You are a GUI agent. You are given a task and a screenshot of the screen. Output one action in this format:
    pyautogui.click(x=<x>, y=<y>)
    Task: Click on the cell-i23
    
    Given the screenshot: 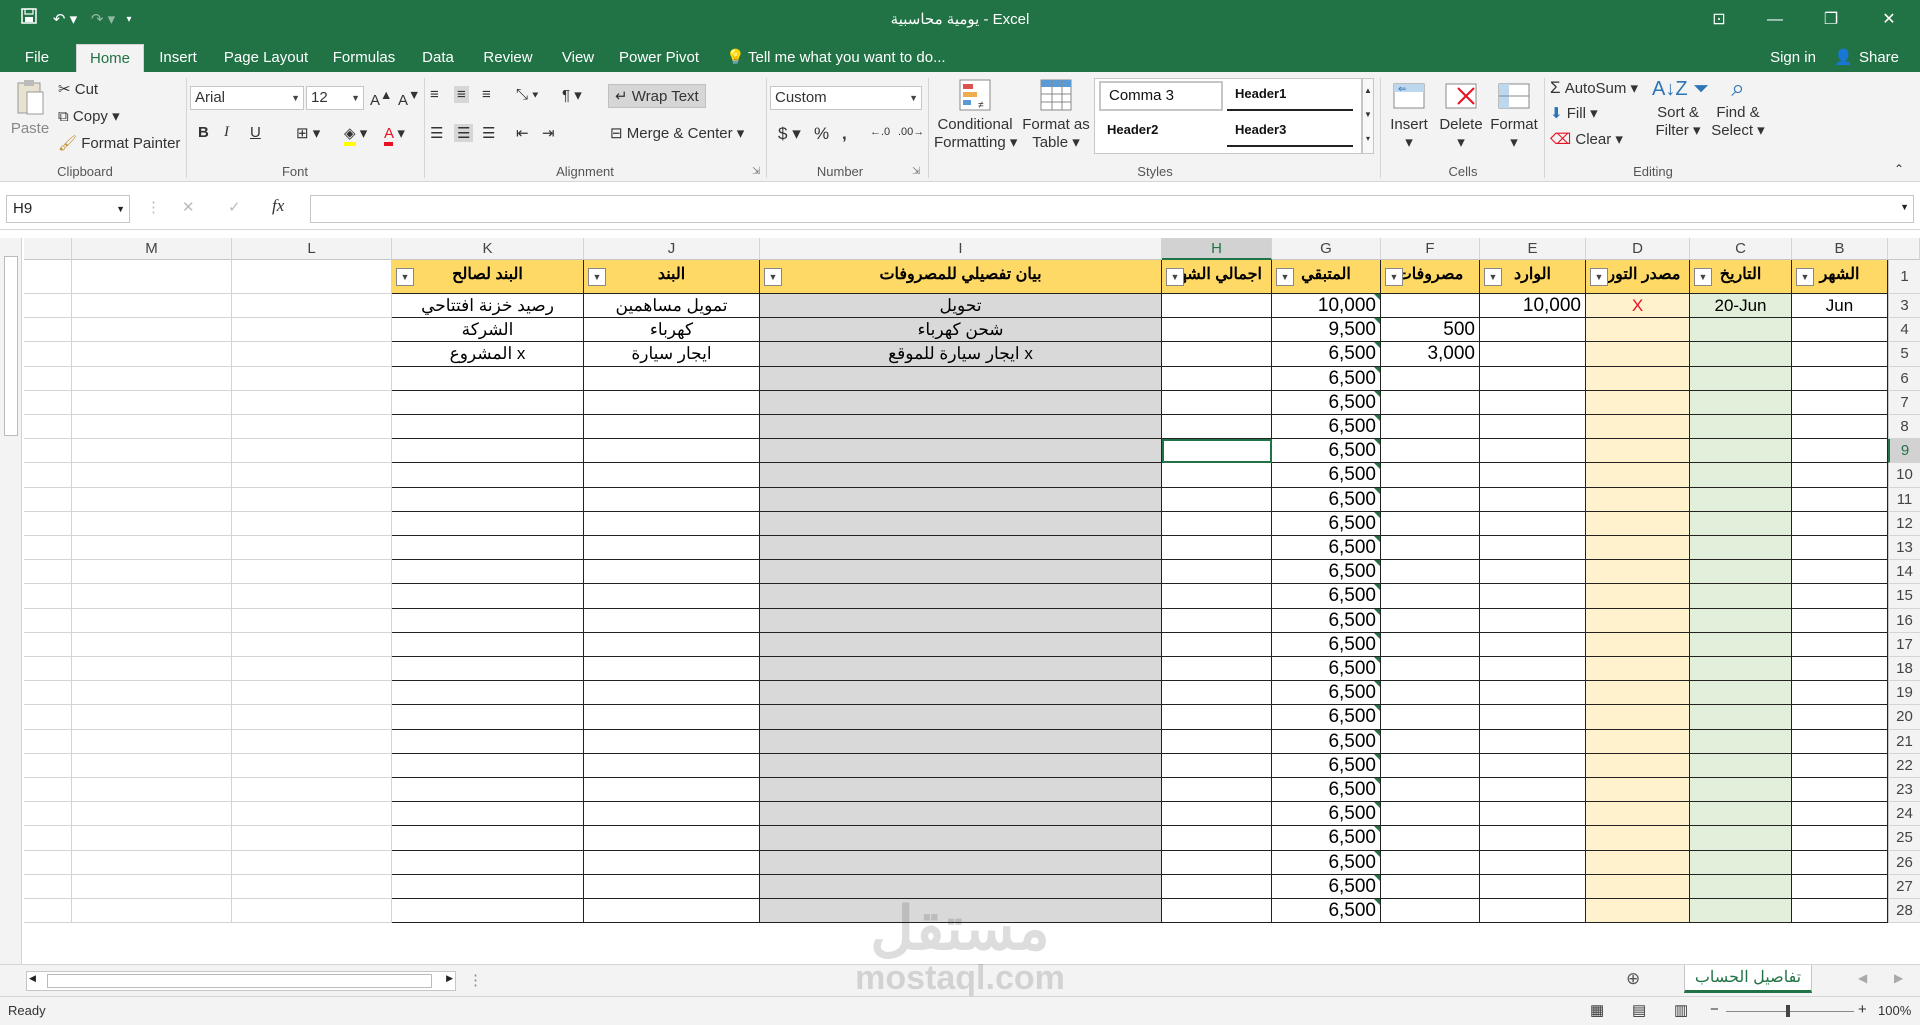 What is the action you would take?
    pyautogui.click(x=961, y=790)
    